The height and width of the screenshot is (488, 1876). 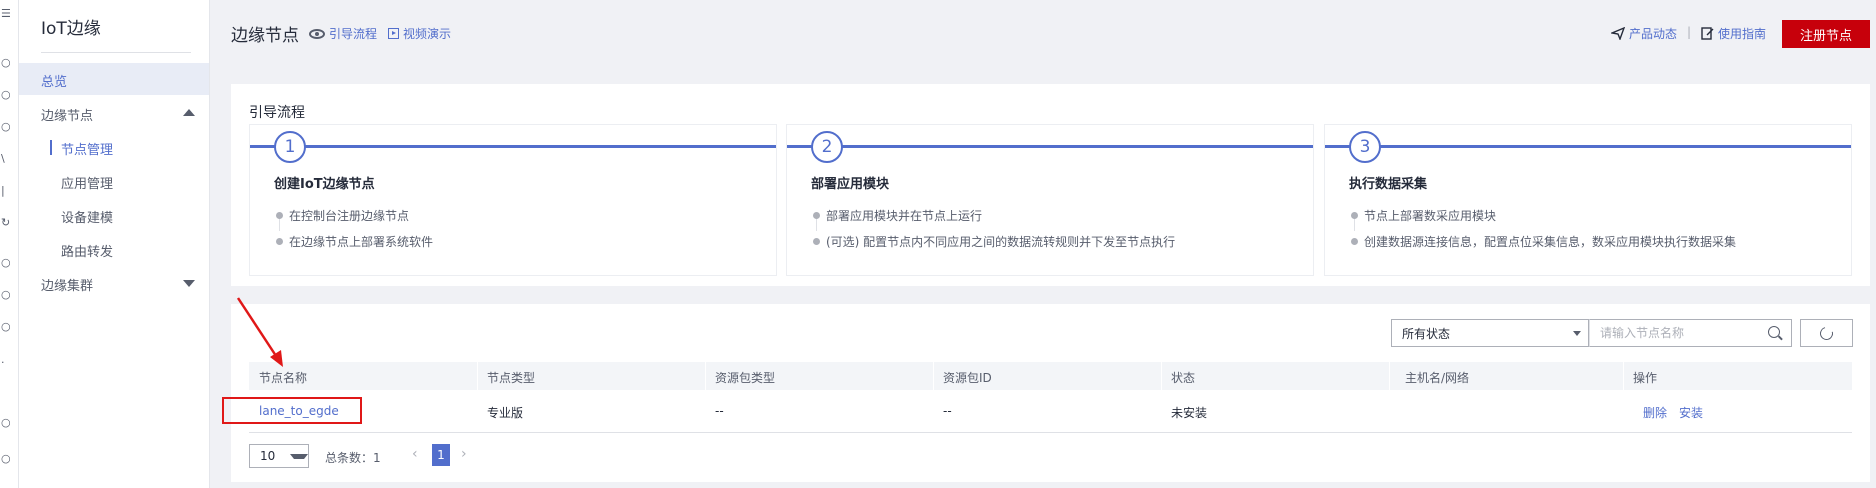 What do you see at coordinates (1653, 34) in the screenshot?
I see `product-news-label: 产品动态` at bounding box center [1653, 34].